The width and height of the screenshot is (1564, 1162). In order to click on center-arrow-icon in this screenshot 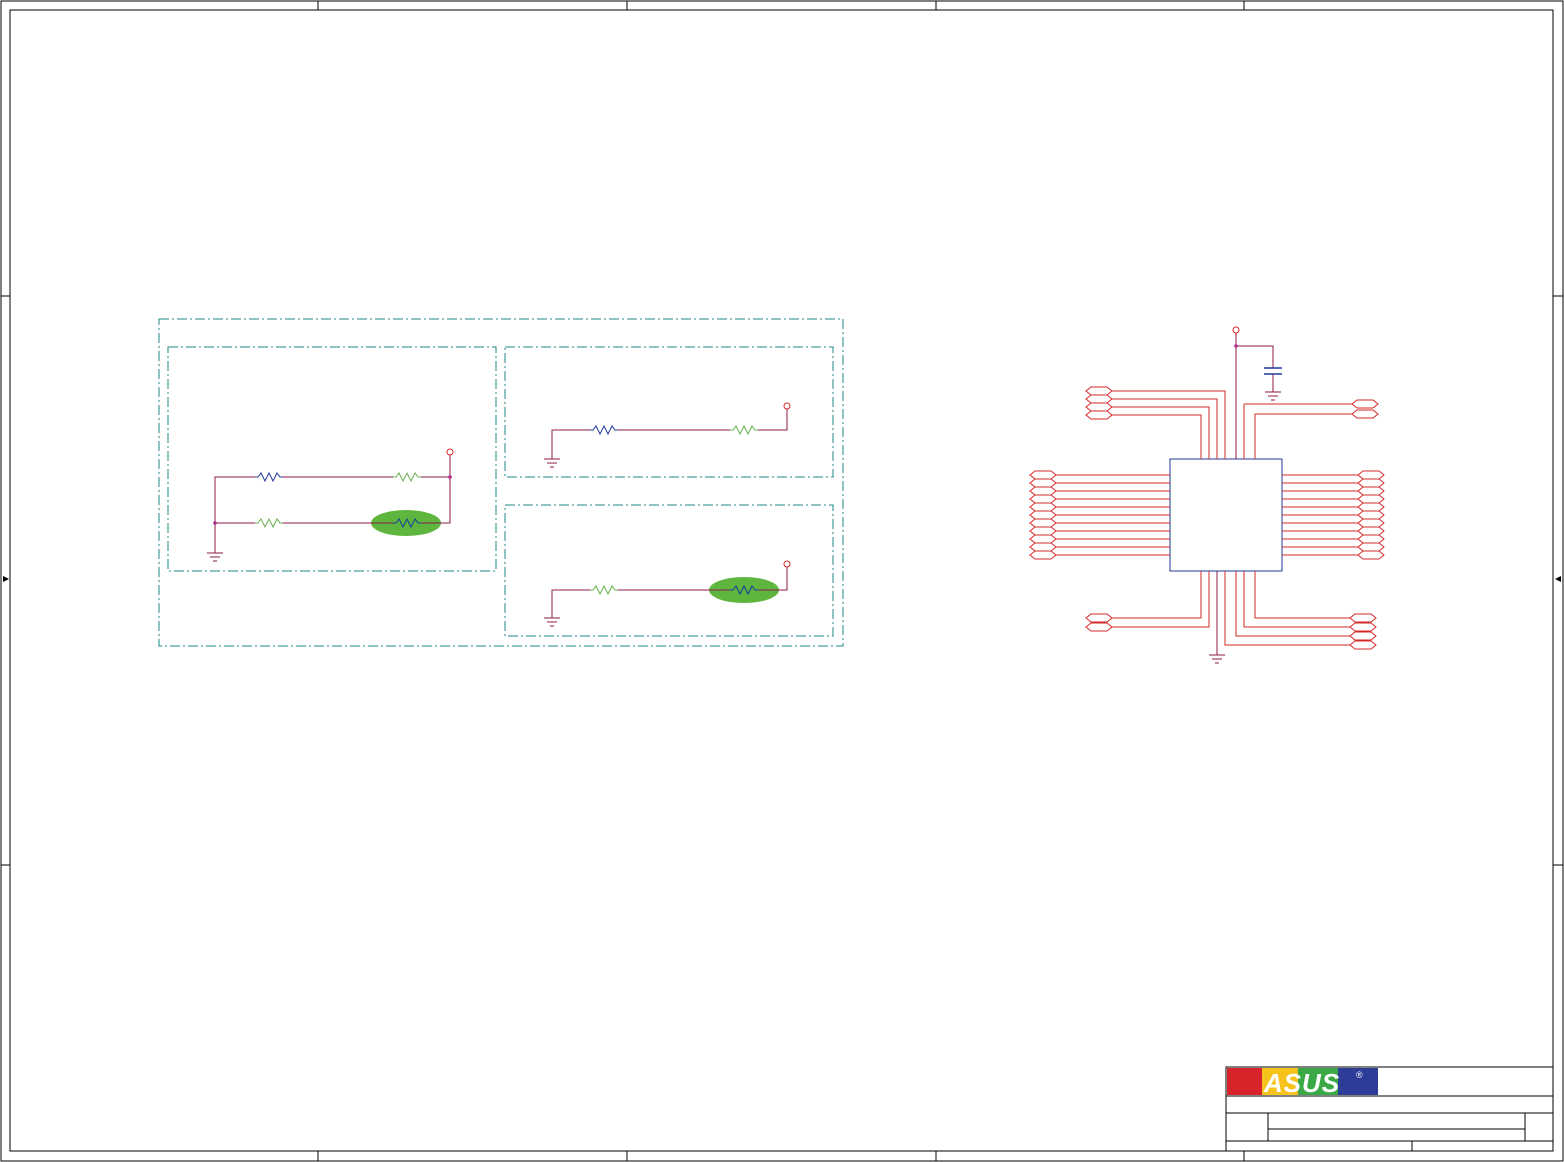, I will do `click(782, 579)`.